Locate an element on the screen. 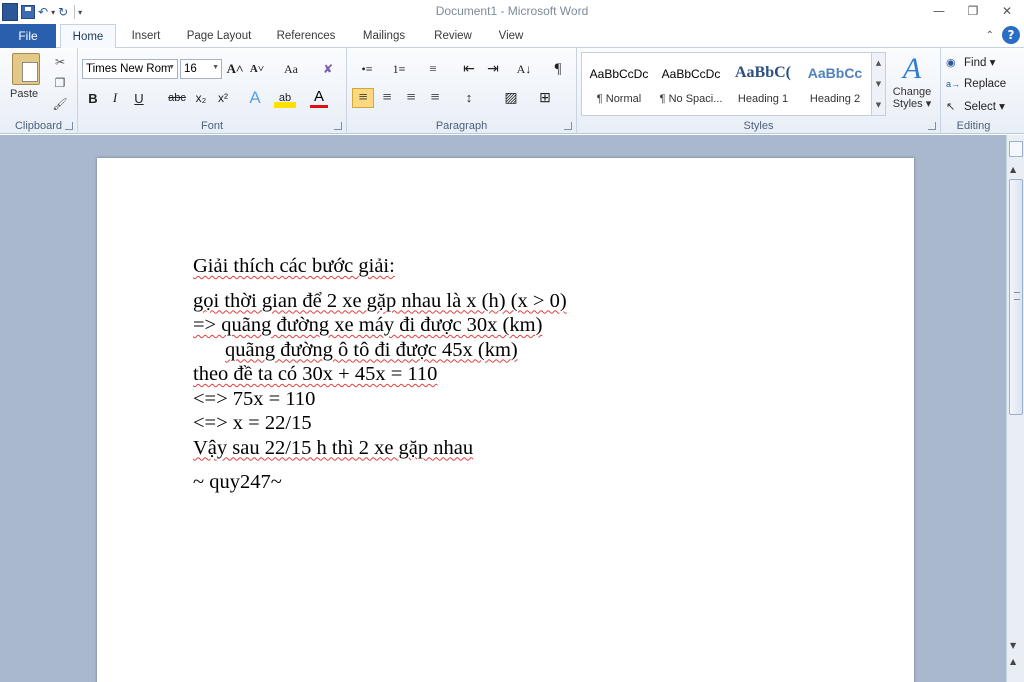 The image size is (1024, 682). text-effects-button: A is located at coordinates (255, 98).